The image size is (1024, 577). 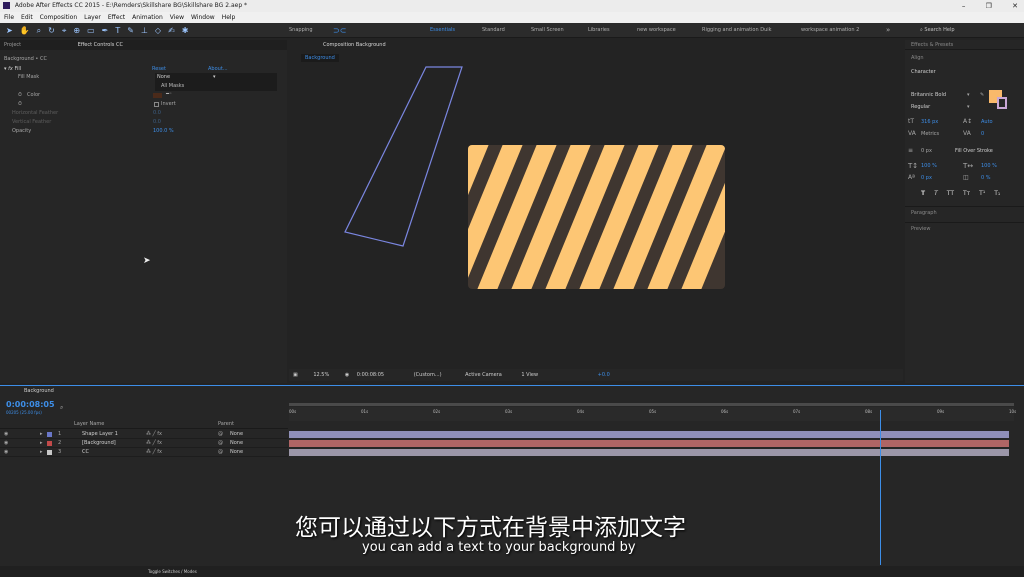 I want to click on toggle-switches-modes: Toggle Switches / Modes, so click(x=172, y=571).